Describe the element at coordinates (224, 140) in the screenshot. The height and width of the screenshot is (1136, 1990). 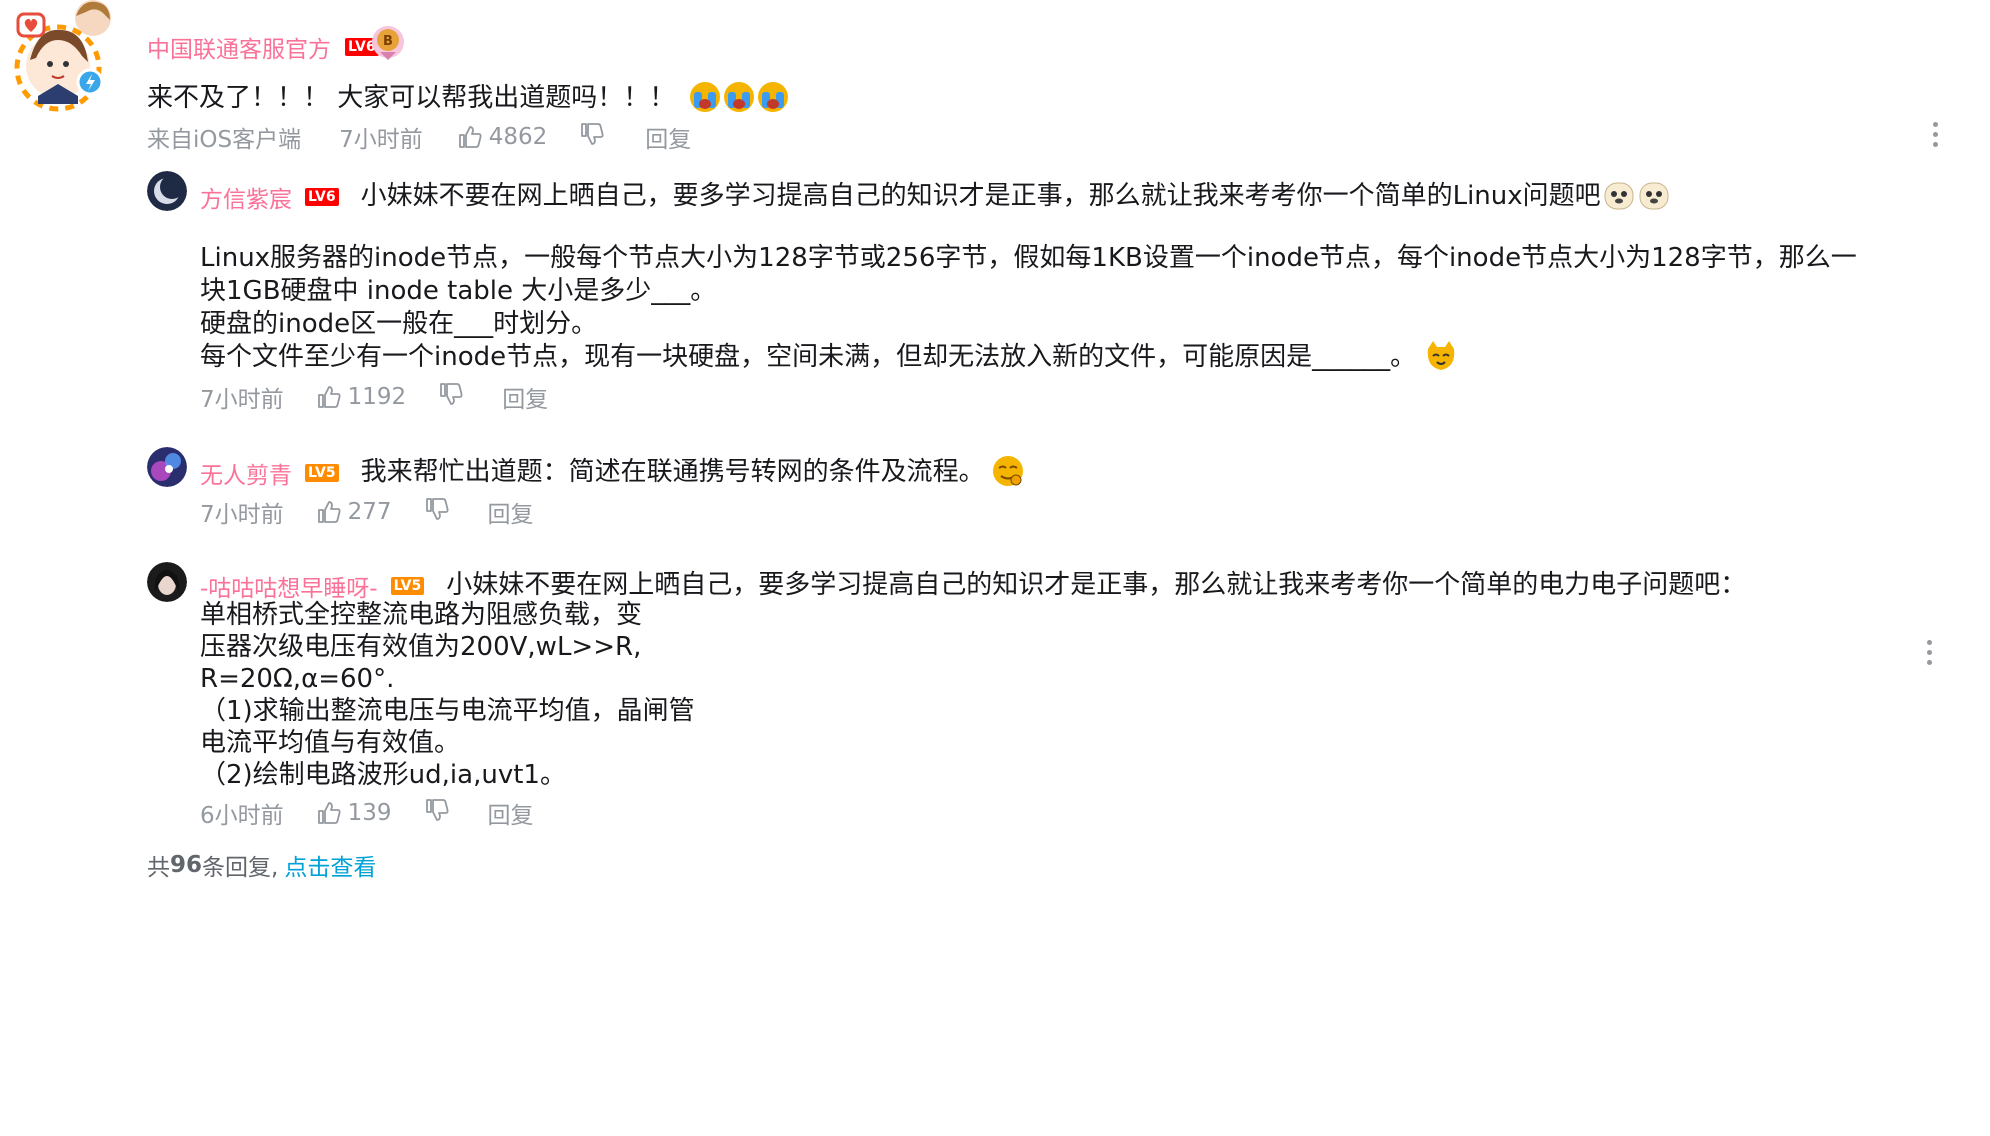
I see `source-label: 来自iOS客户端` at that location.